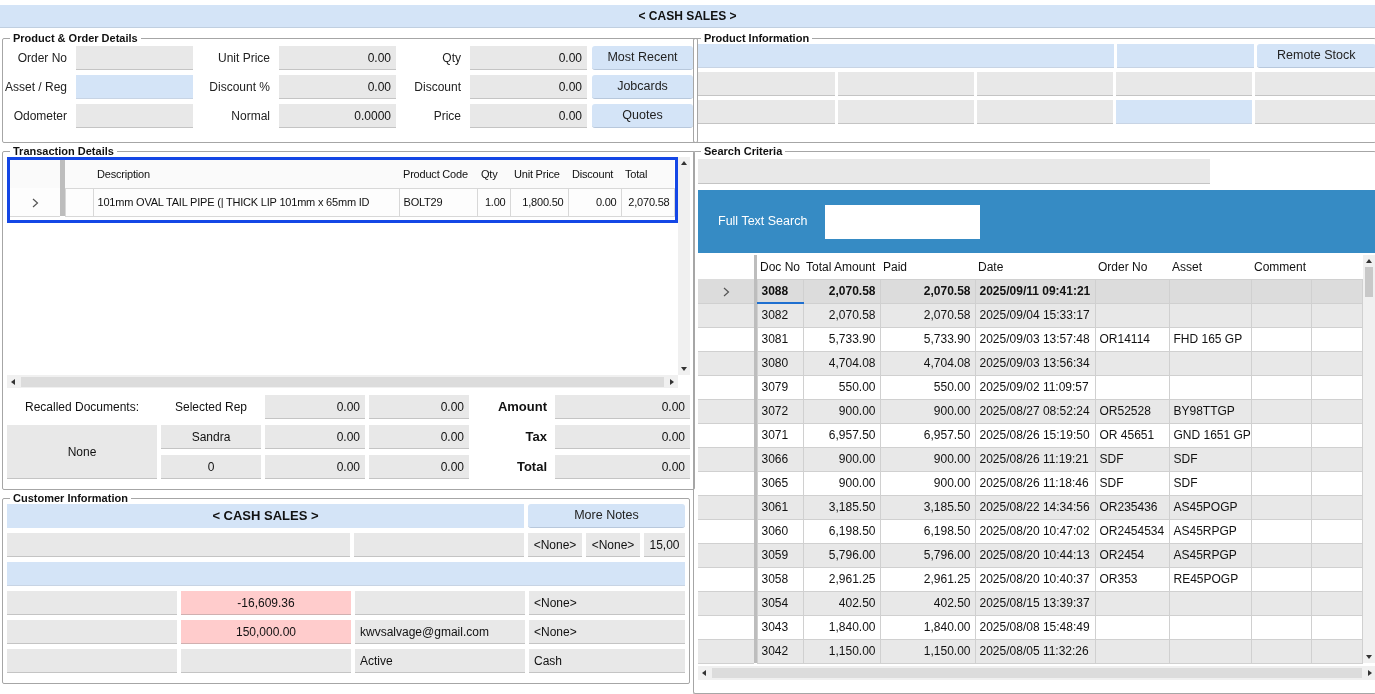 Image resolution: width=1375 pixels, height=694 pixels. I want to click on column-header: Product Code, so click(435, 173).